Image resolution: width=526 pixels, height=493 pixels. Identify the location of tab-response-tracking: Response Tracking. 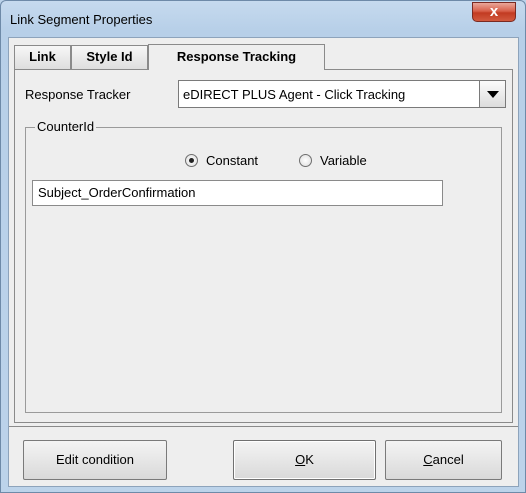
(236, 57).